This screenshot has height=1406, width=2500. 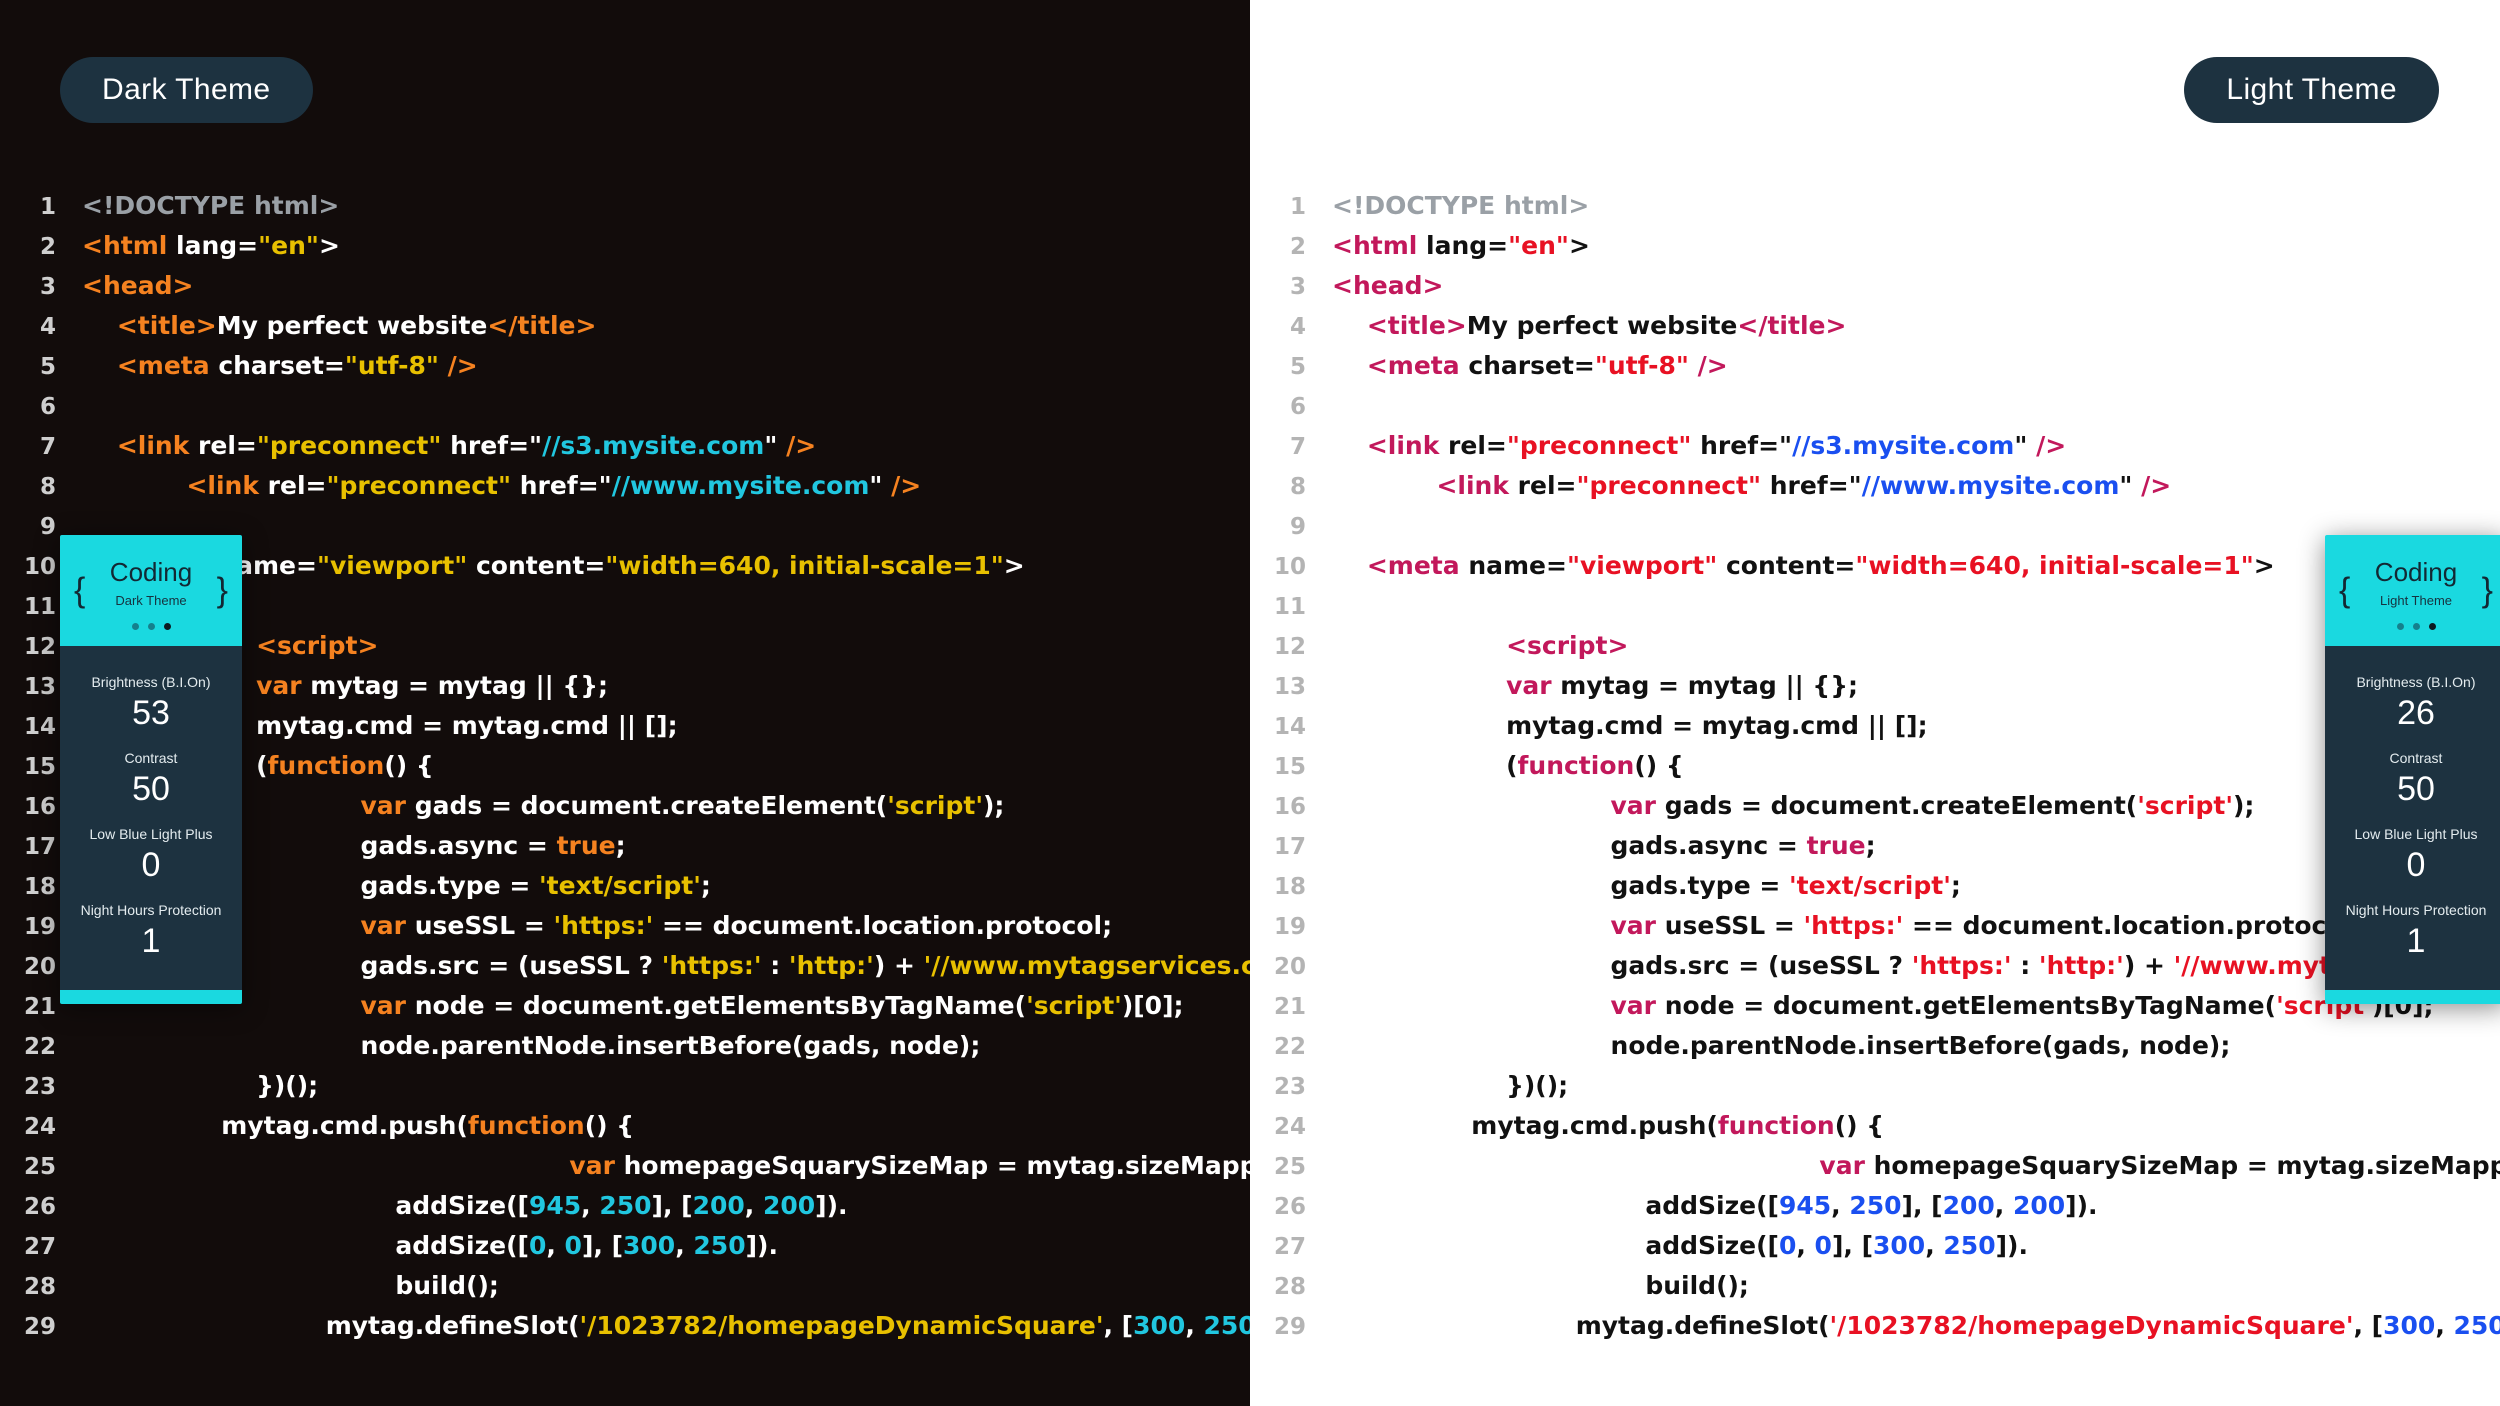 What do you see at coordinates (47, 247) in the screenshot?
I see `line-number: 2` at bounding box center [47, 247].